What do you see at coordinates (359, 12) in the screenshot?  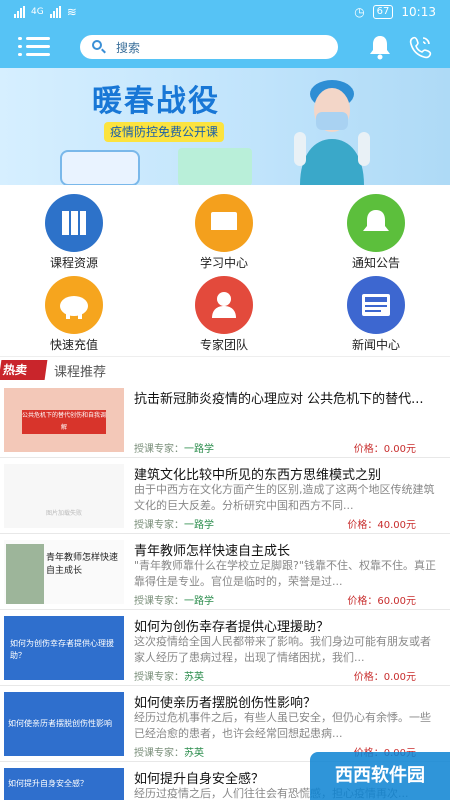 I see `alarm-icon: ◷` at bounding box center [359, 12].